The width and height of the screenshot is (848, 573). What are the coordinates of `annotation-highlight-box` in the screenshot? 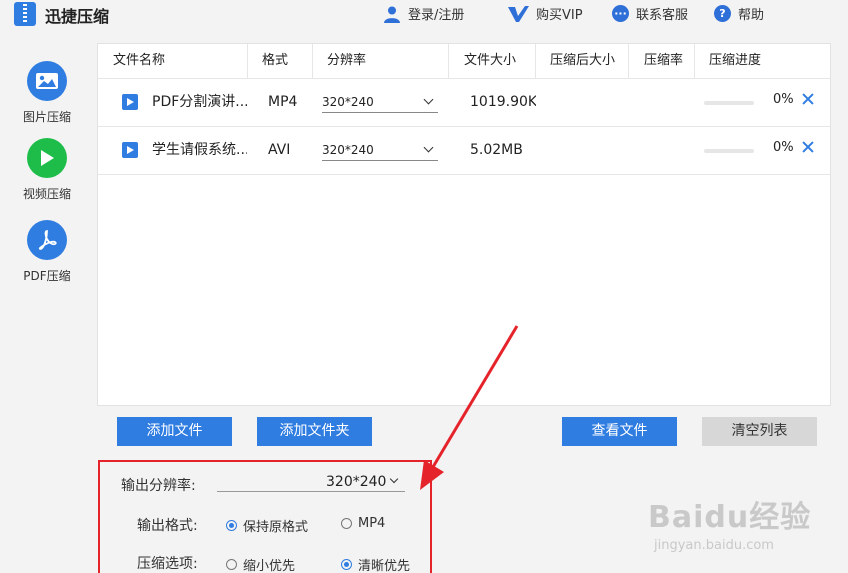 It's located at (265, 516).